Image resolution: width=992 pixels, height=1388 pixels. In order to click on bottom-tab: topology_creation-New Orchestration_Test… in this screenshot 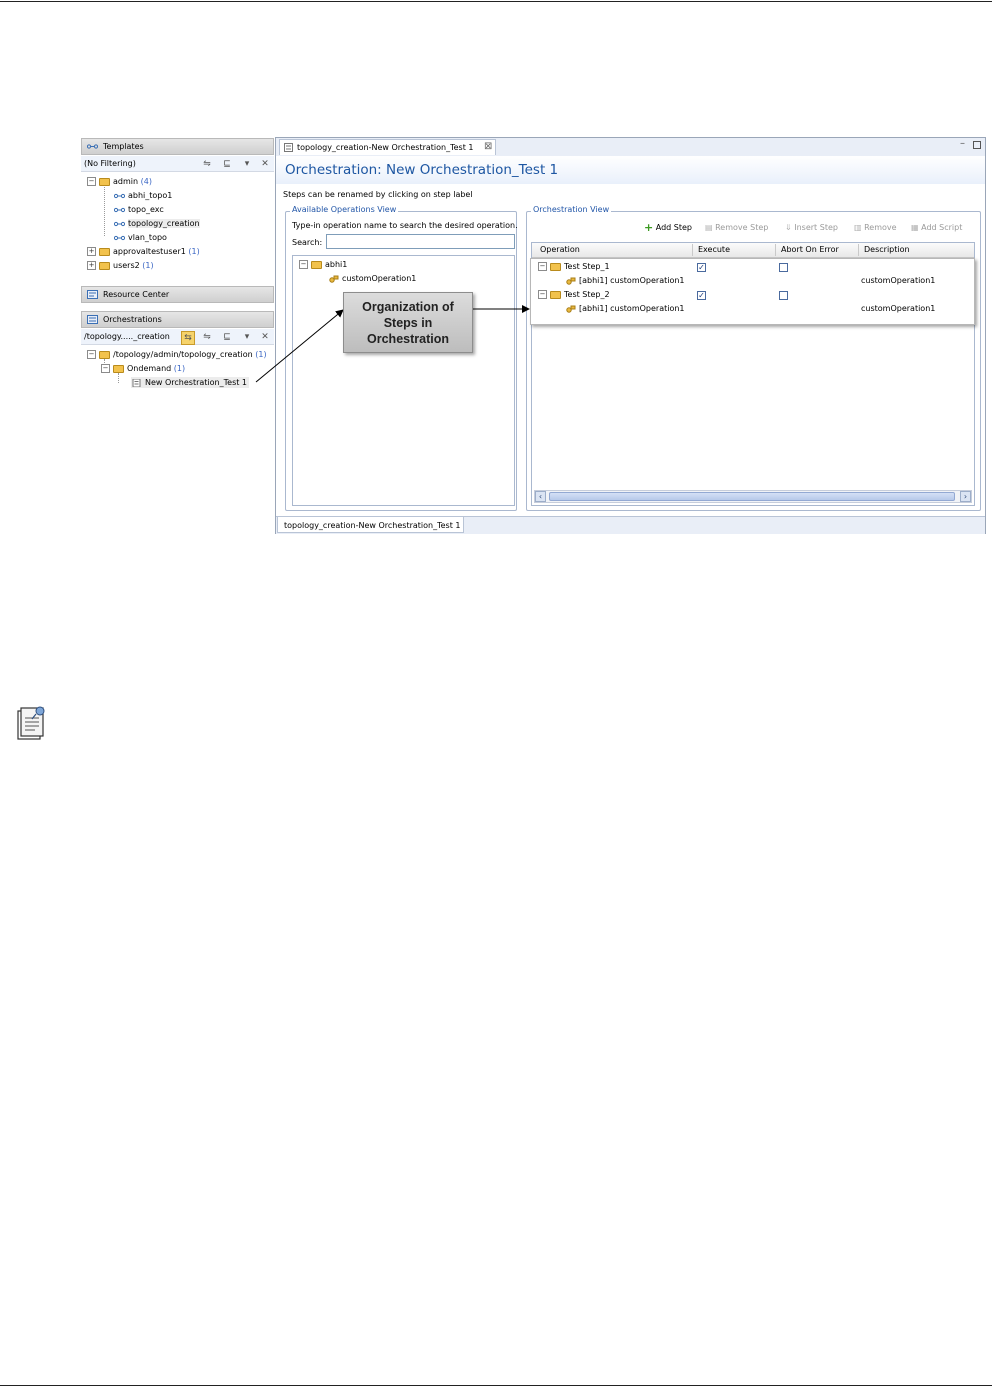, I will do `click(370, 525)`.